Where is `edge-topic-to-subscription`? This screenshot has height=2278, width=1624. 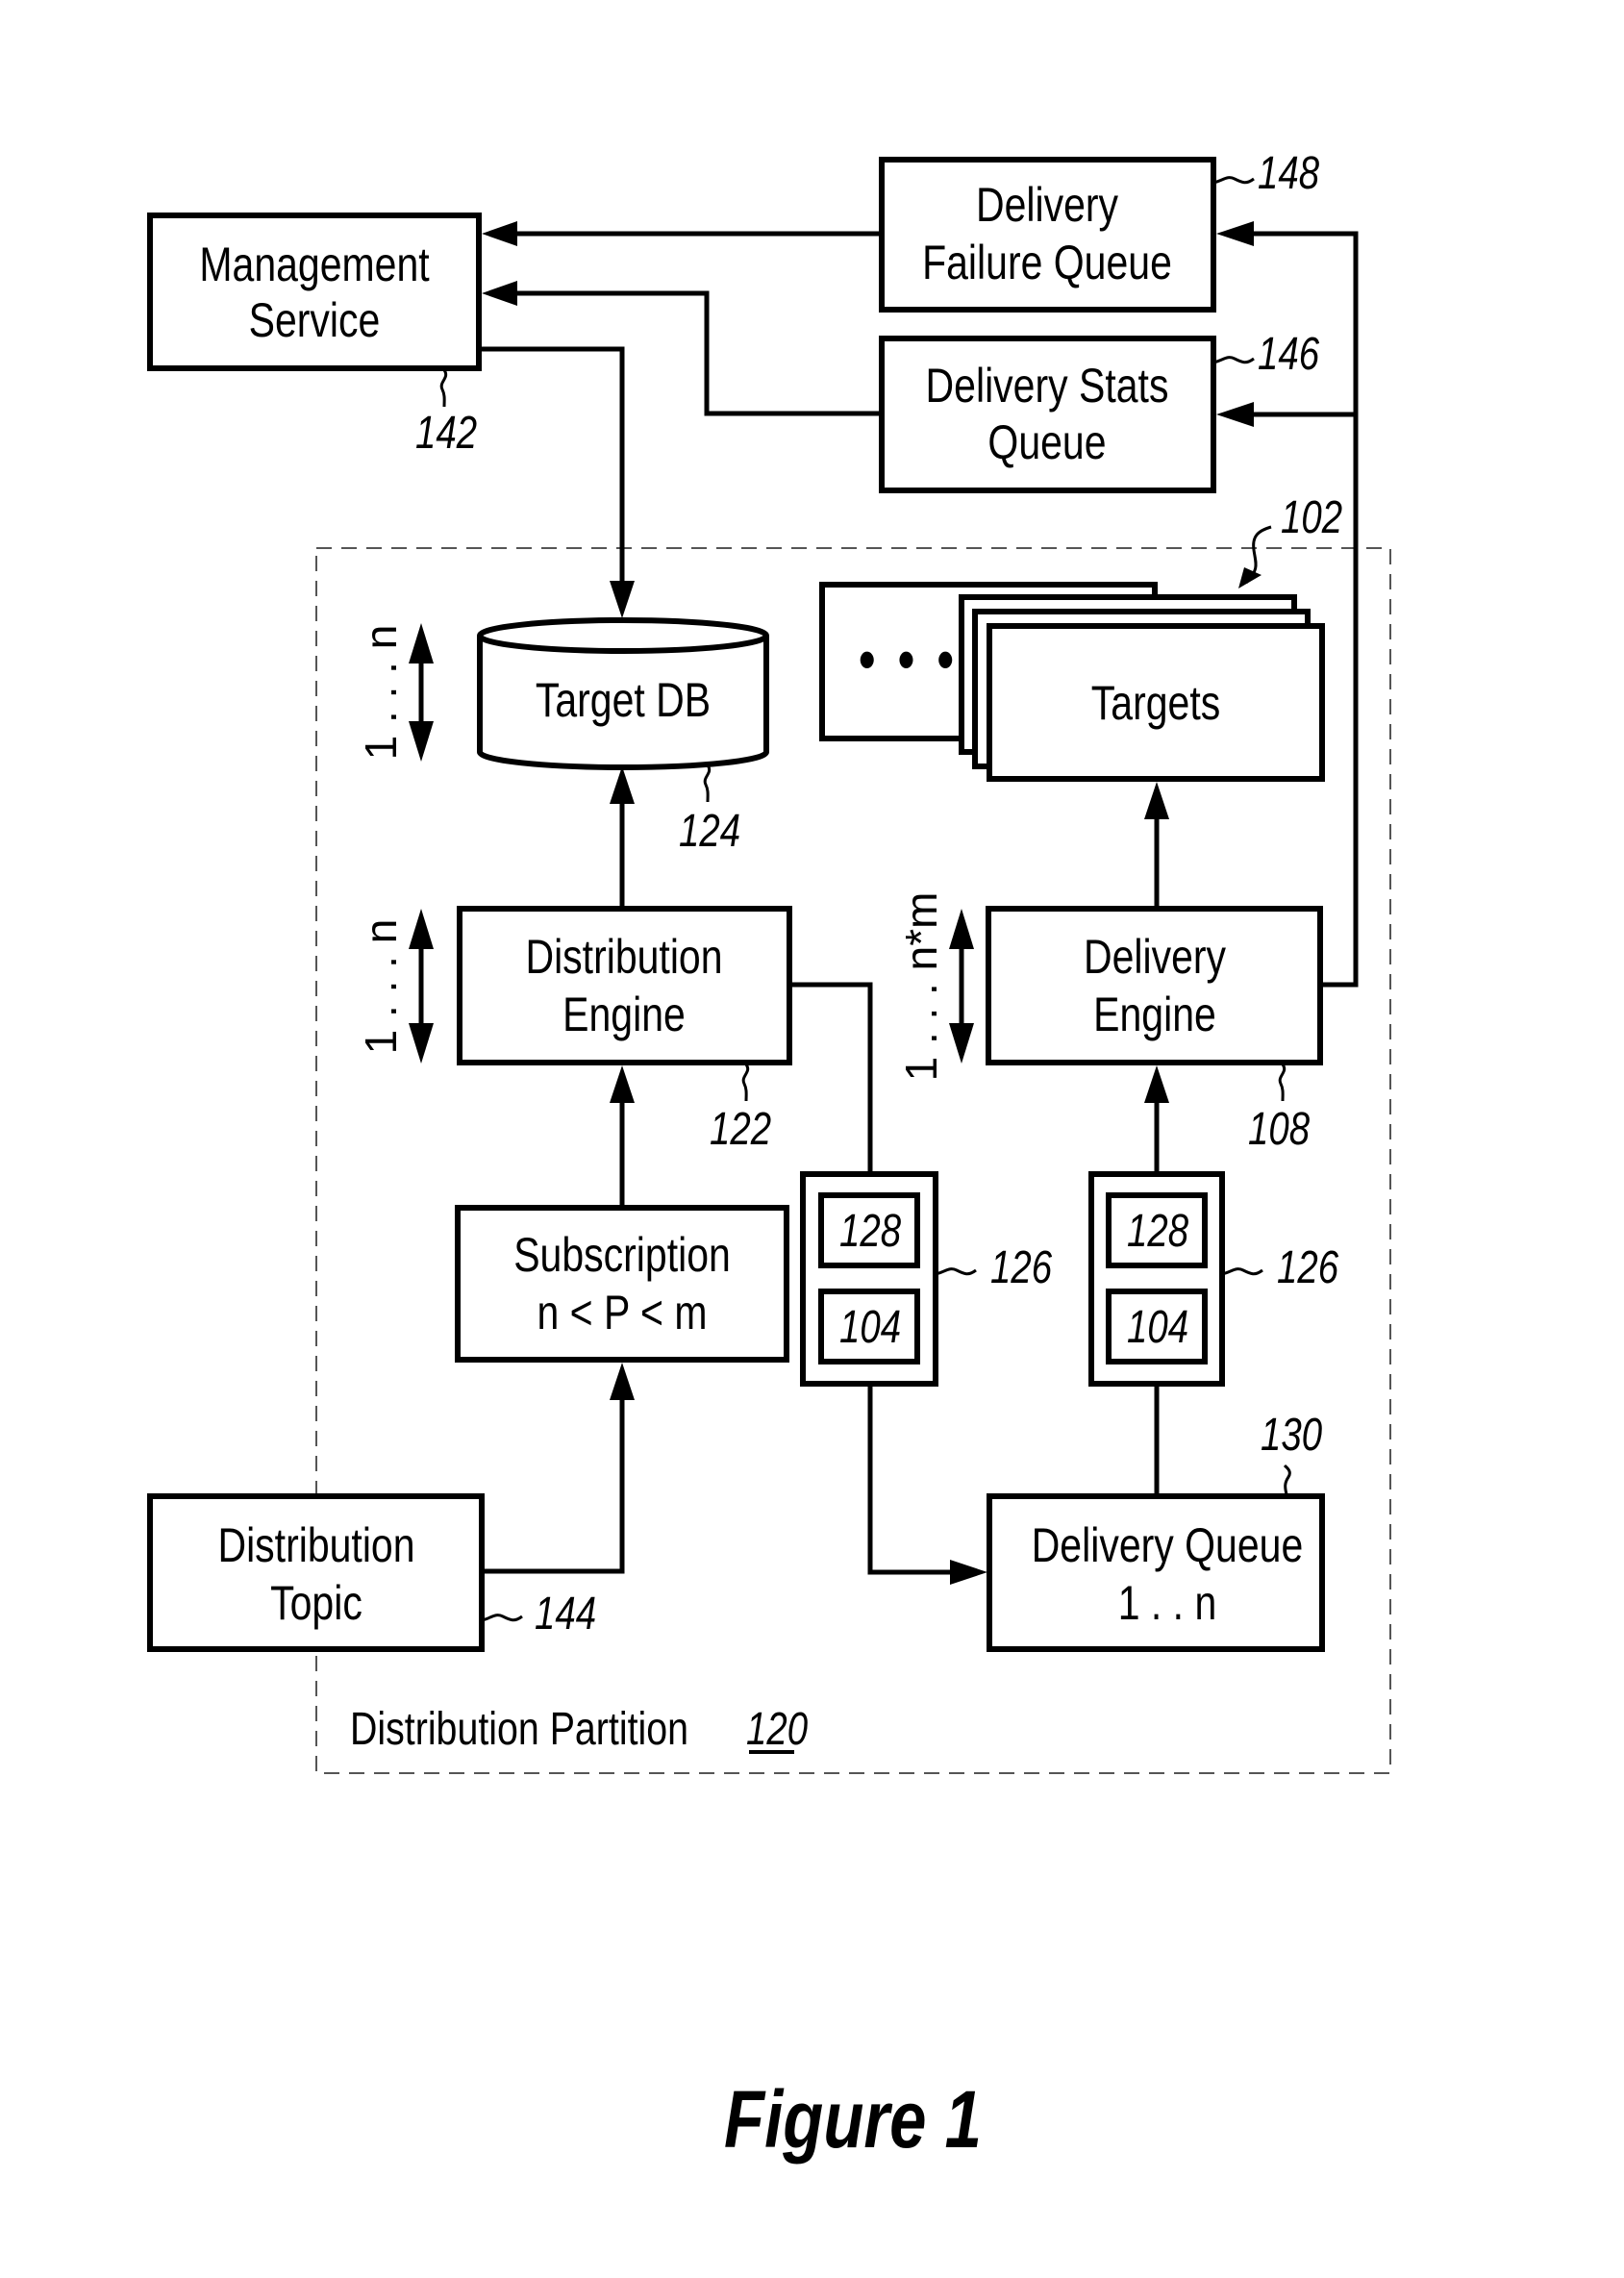
edge-topic-to-subscription is located at coordinates (553, 1483).